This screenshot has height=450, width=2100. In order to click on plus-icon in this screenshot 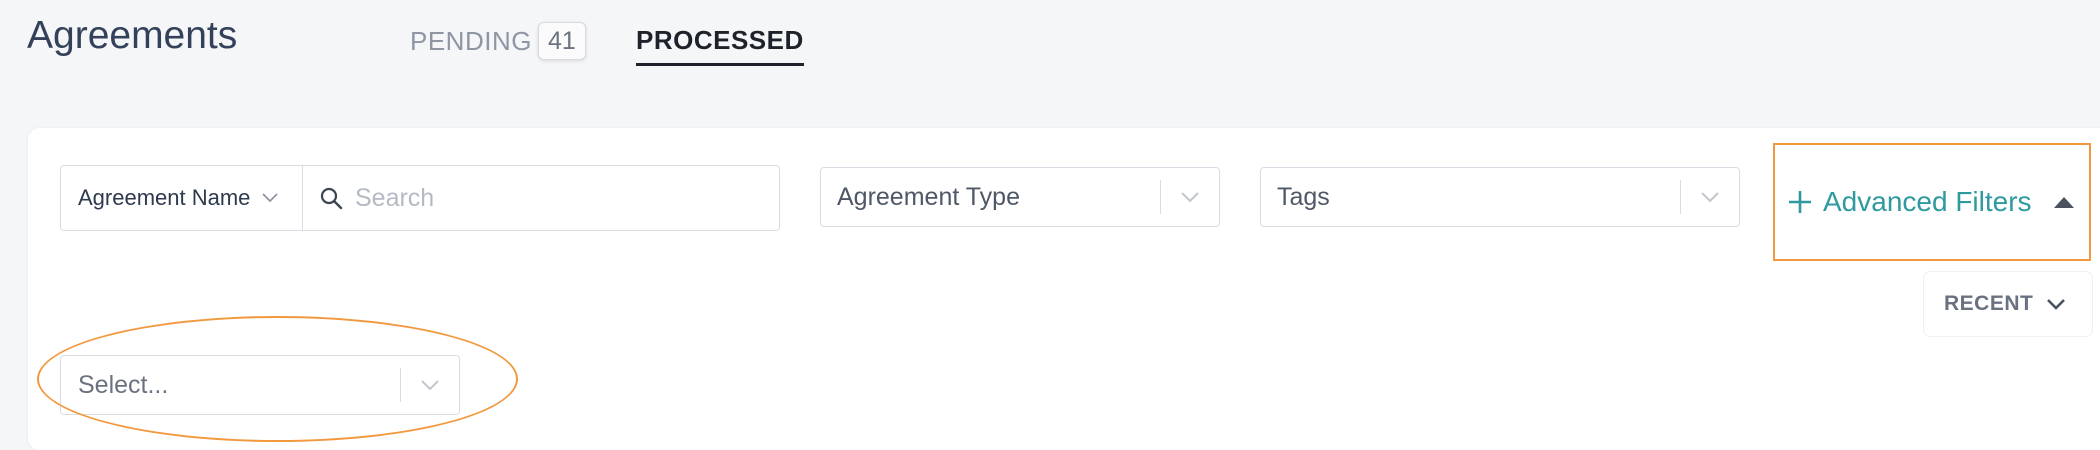, I will do `click(1800, 202)`.